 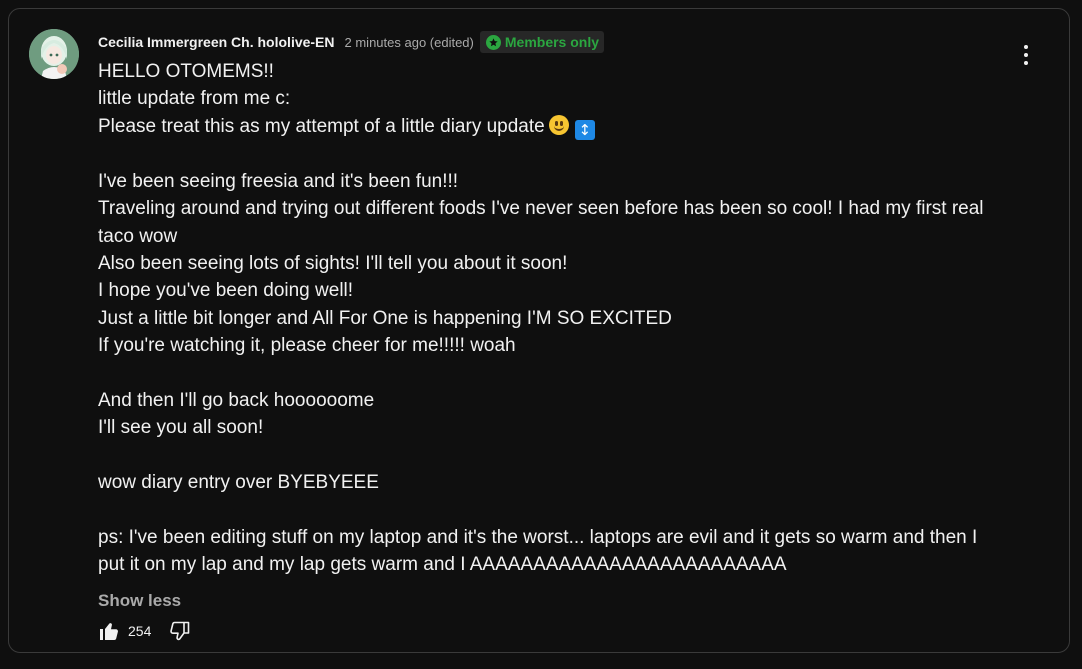 I want to click on comment-line: I'll see you all soon!, so click(x=181, y=428).